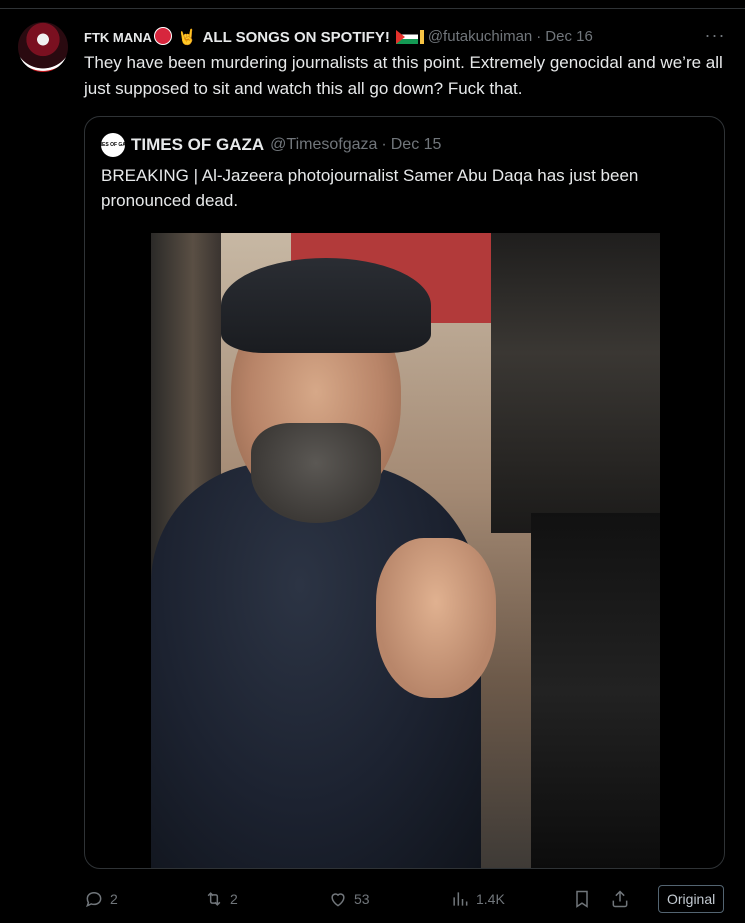 Image resolution: width=745 pixels, height=923 pixels. Describe the element at coordinates (406, 899) in the screenshot. I see `tweet-action-bar: 2 2 53 1.4K Original` at that location.